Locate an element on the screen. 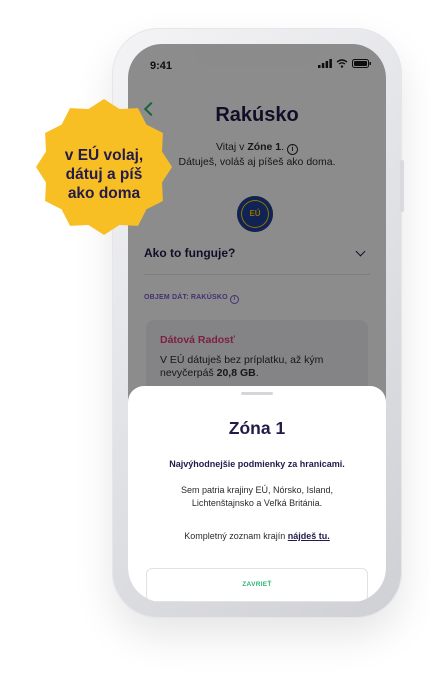 Image resolution: width=430 pixels, height=692 pixels. sheet-title: Zóna 1 is located at coordinates (257, 428).